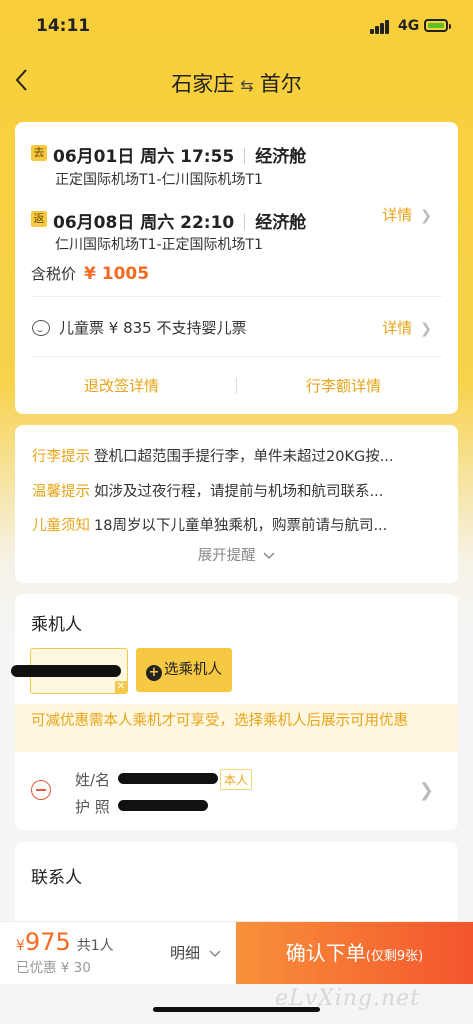 The width and height of the screenshot is (473, 1024). What do you see at coordinates (394, 956) in the screenshot?
I see `remaining-tickets: (仅剩9张)` at bounding box center [394, 956].